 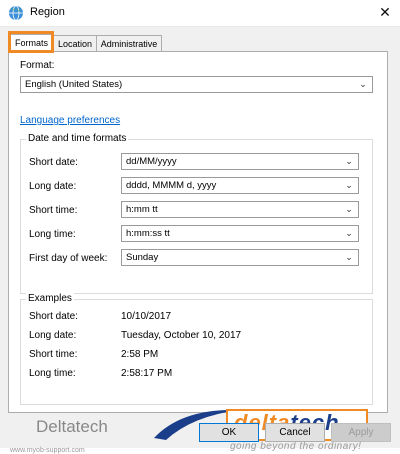 What do you see at coordinates (53, 162) in the screenshot?
I see `short-date-label: Short date:` at bounding box center [53, 162].